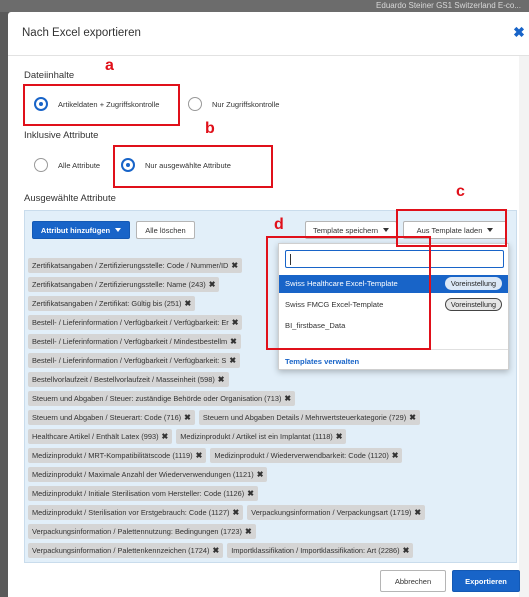 This screenshot has width=529, height=597. I want to click on dropdown-divider, so click(393, 349).